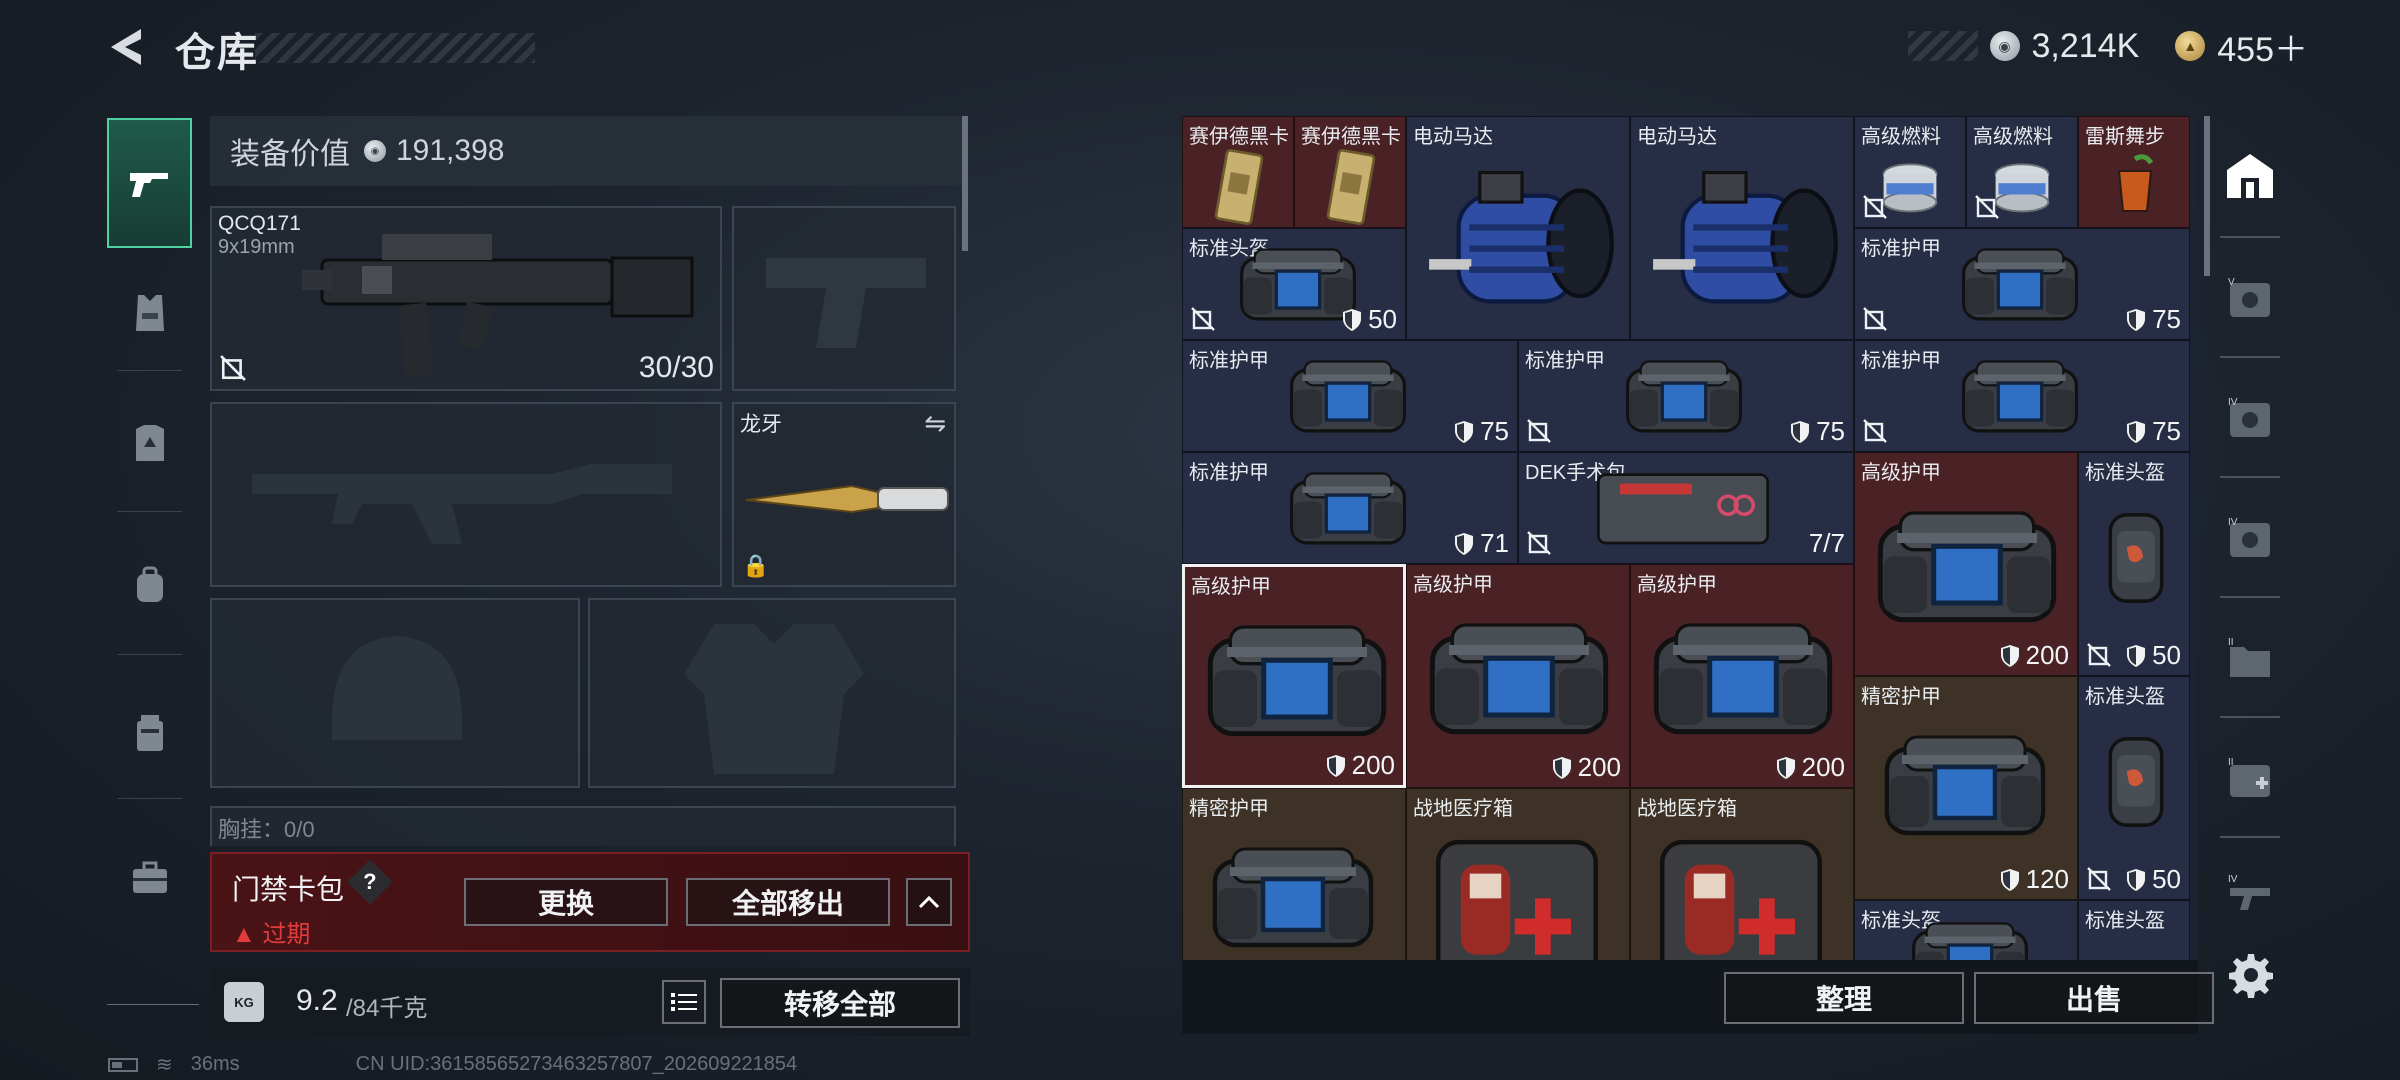 This screenshot has height=1080, width=2400. I want to click on storage-tabs-rail: V IV IV II II IV, so click(2250, 536).